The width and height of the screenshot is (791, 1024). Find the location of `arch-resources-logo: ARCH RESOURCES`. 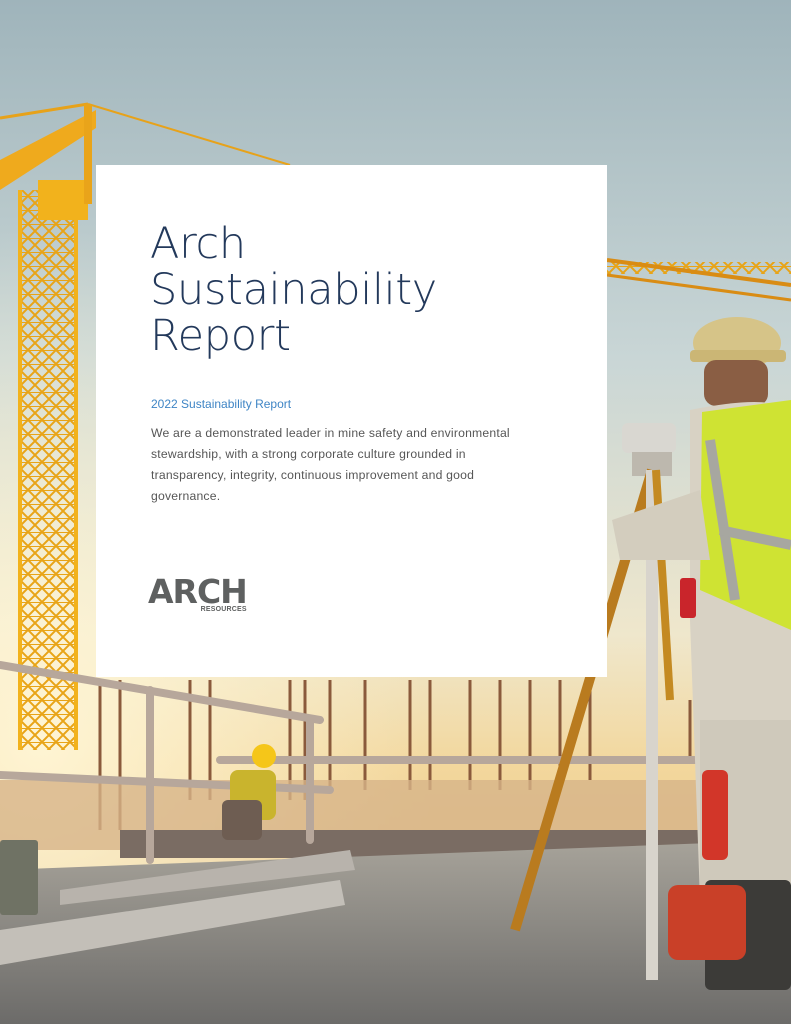

arch-resources-logo: ARCH RESOURCES is located at coordinates (198, 592).